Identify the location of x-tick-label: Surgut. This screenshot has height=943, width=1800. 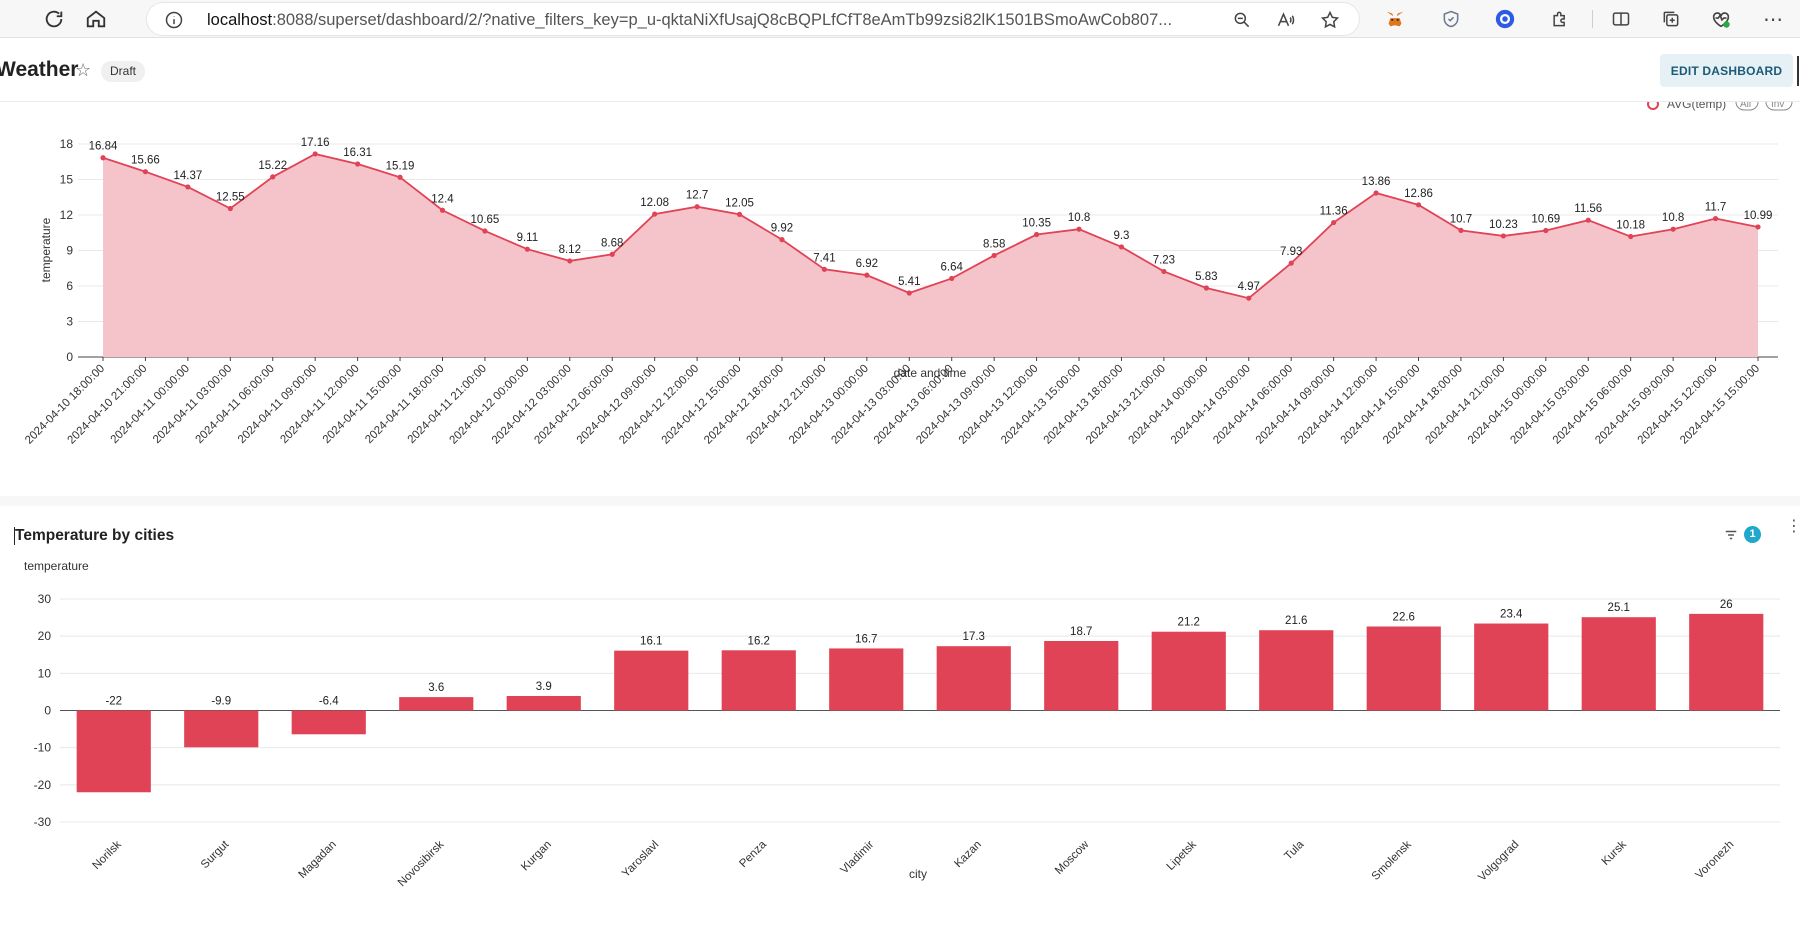
(215, 854).